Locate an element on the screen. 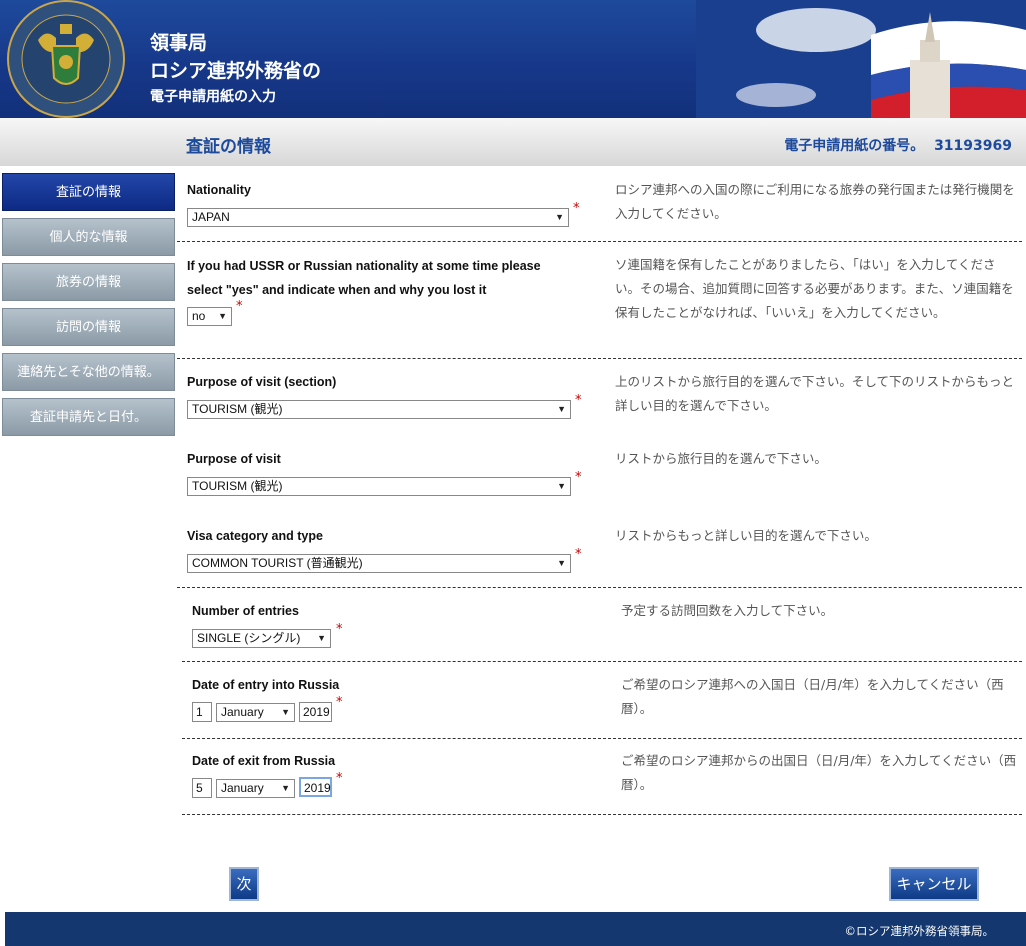  visa-category-help: リストからもっと詳しい目的を選んで下さい。 is located at coordinates (746, 535).